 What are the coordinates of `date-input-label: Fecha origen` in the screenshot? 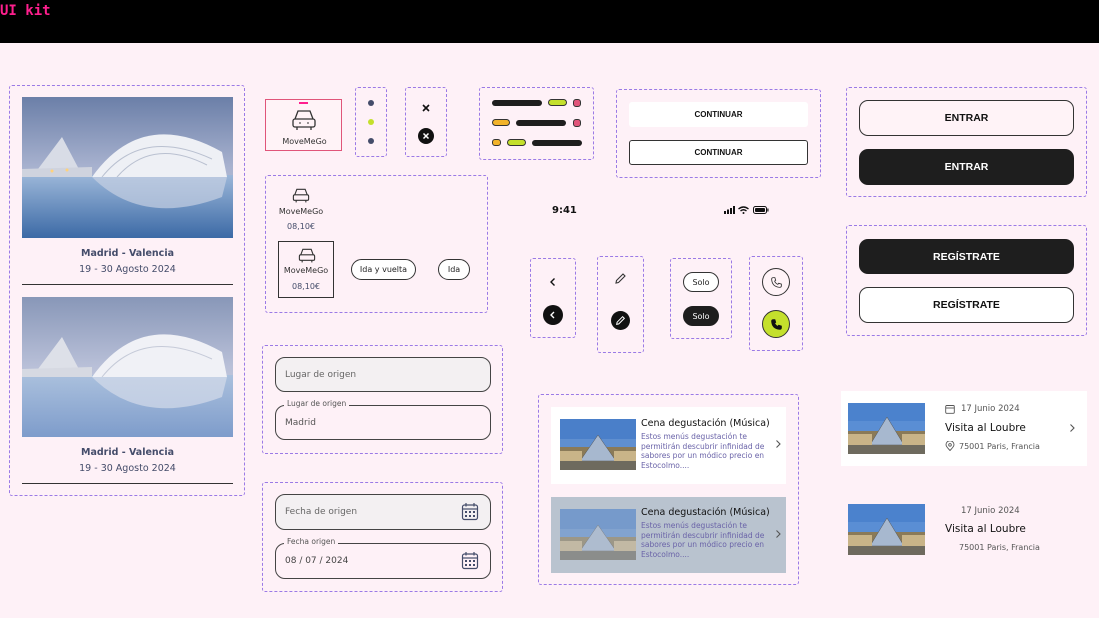 It's located at (311, 541).